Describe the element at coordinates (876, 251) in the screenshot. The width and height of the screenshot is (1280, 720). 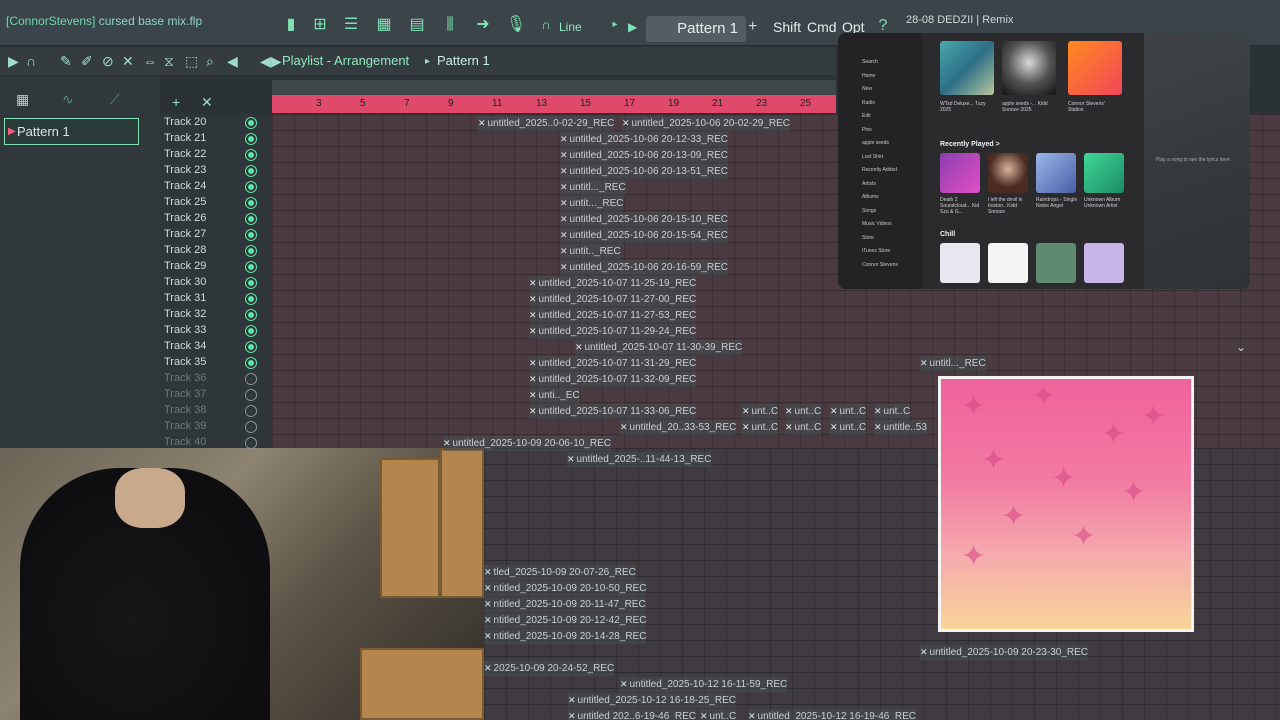
I see `music-sidebar-item: iTunes Store` at that location.